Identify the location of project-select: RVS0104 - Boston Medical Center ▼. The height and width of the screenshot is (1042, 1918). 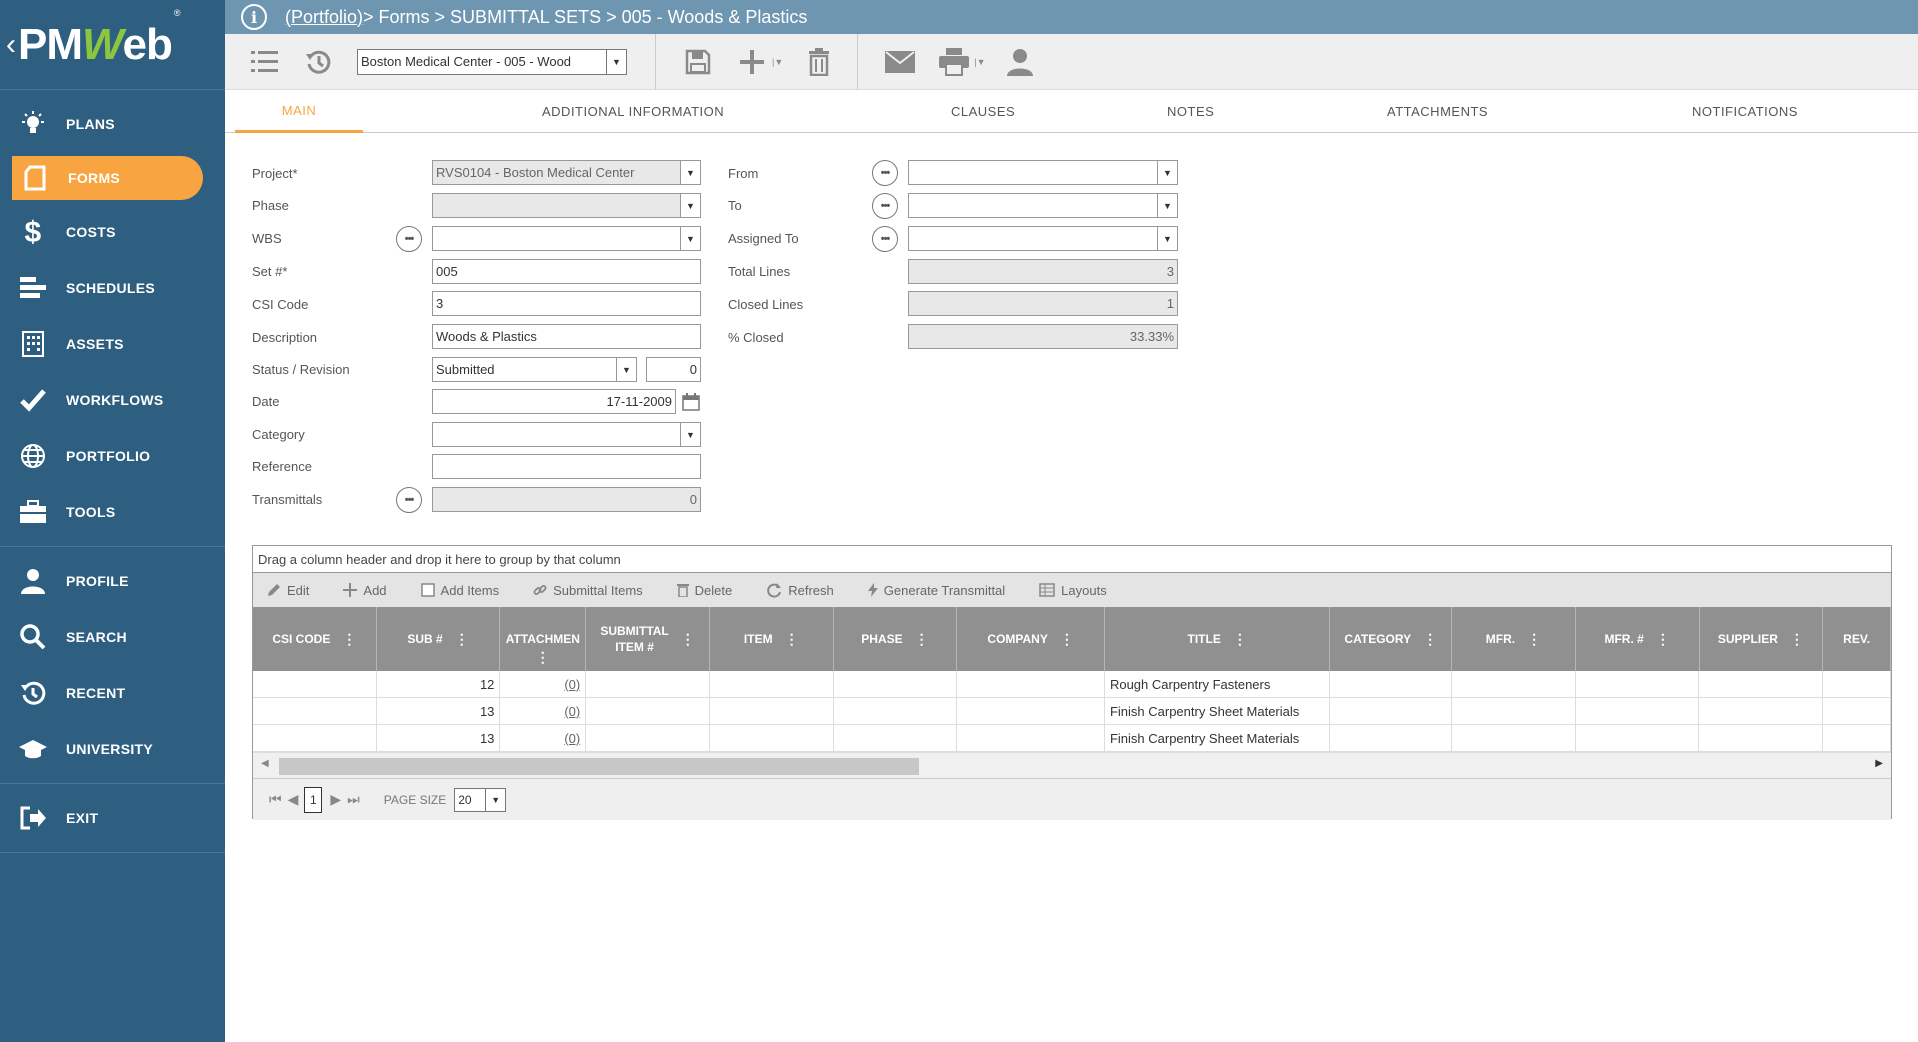
(566, 172).